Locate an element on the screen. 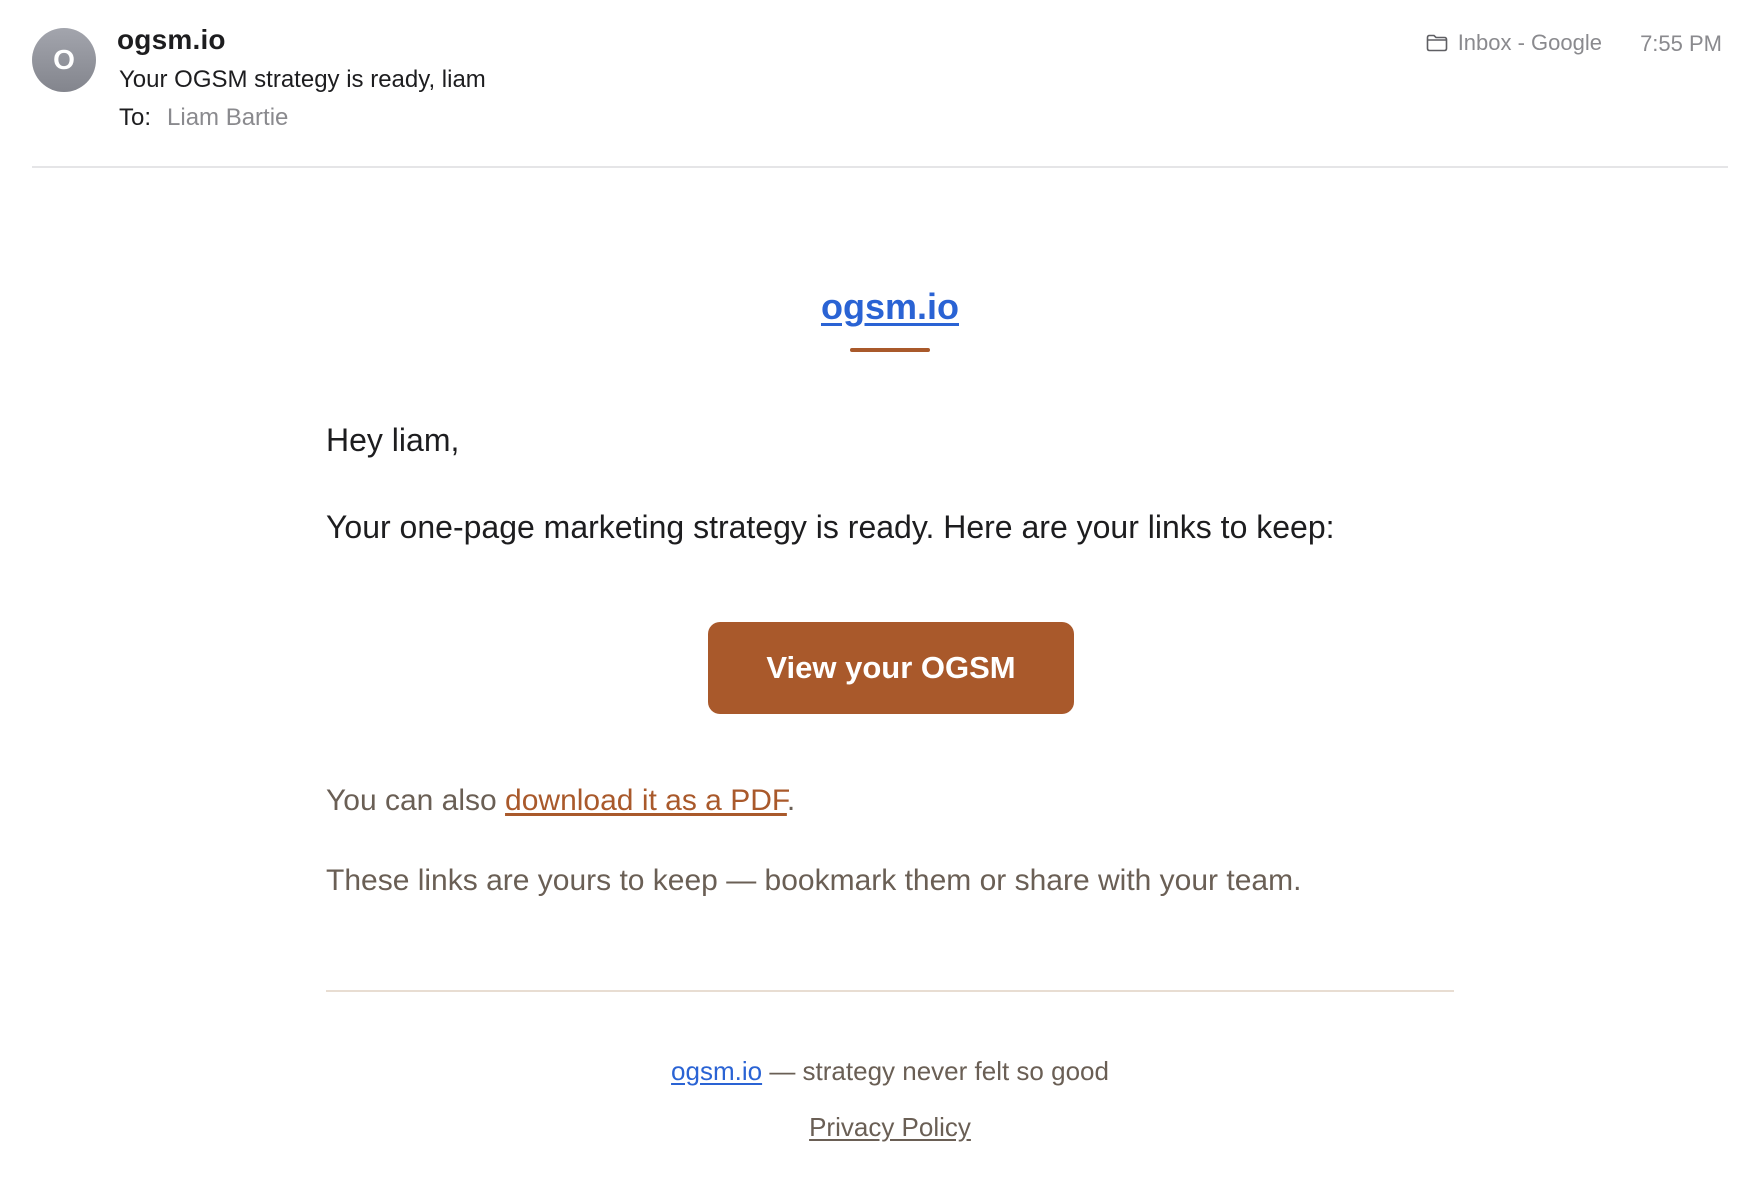 The height and width of the screenshot is (1192, 1760). brand-accent-bar is located at coordinates (890, 350).